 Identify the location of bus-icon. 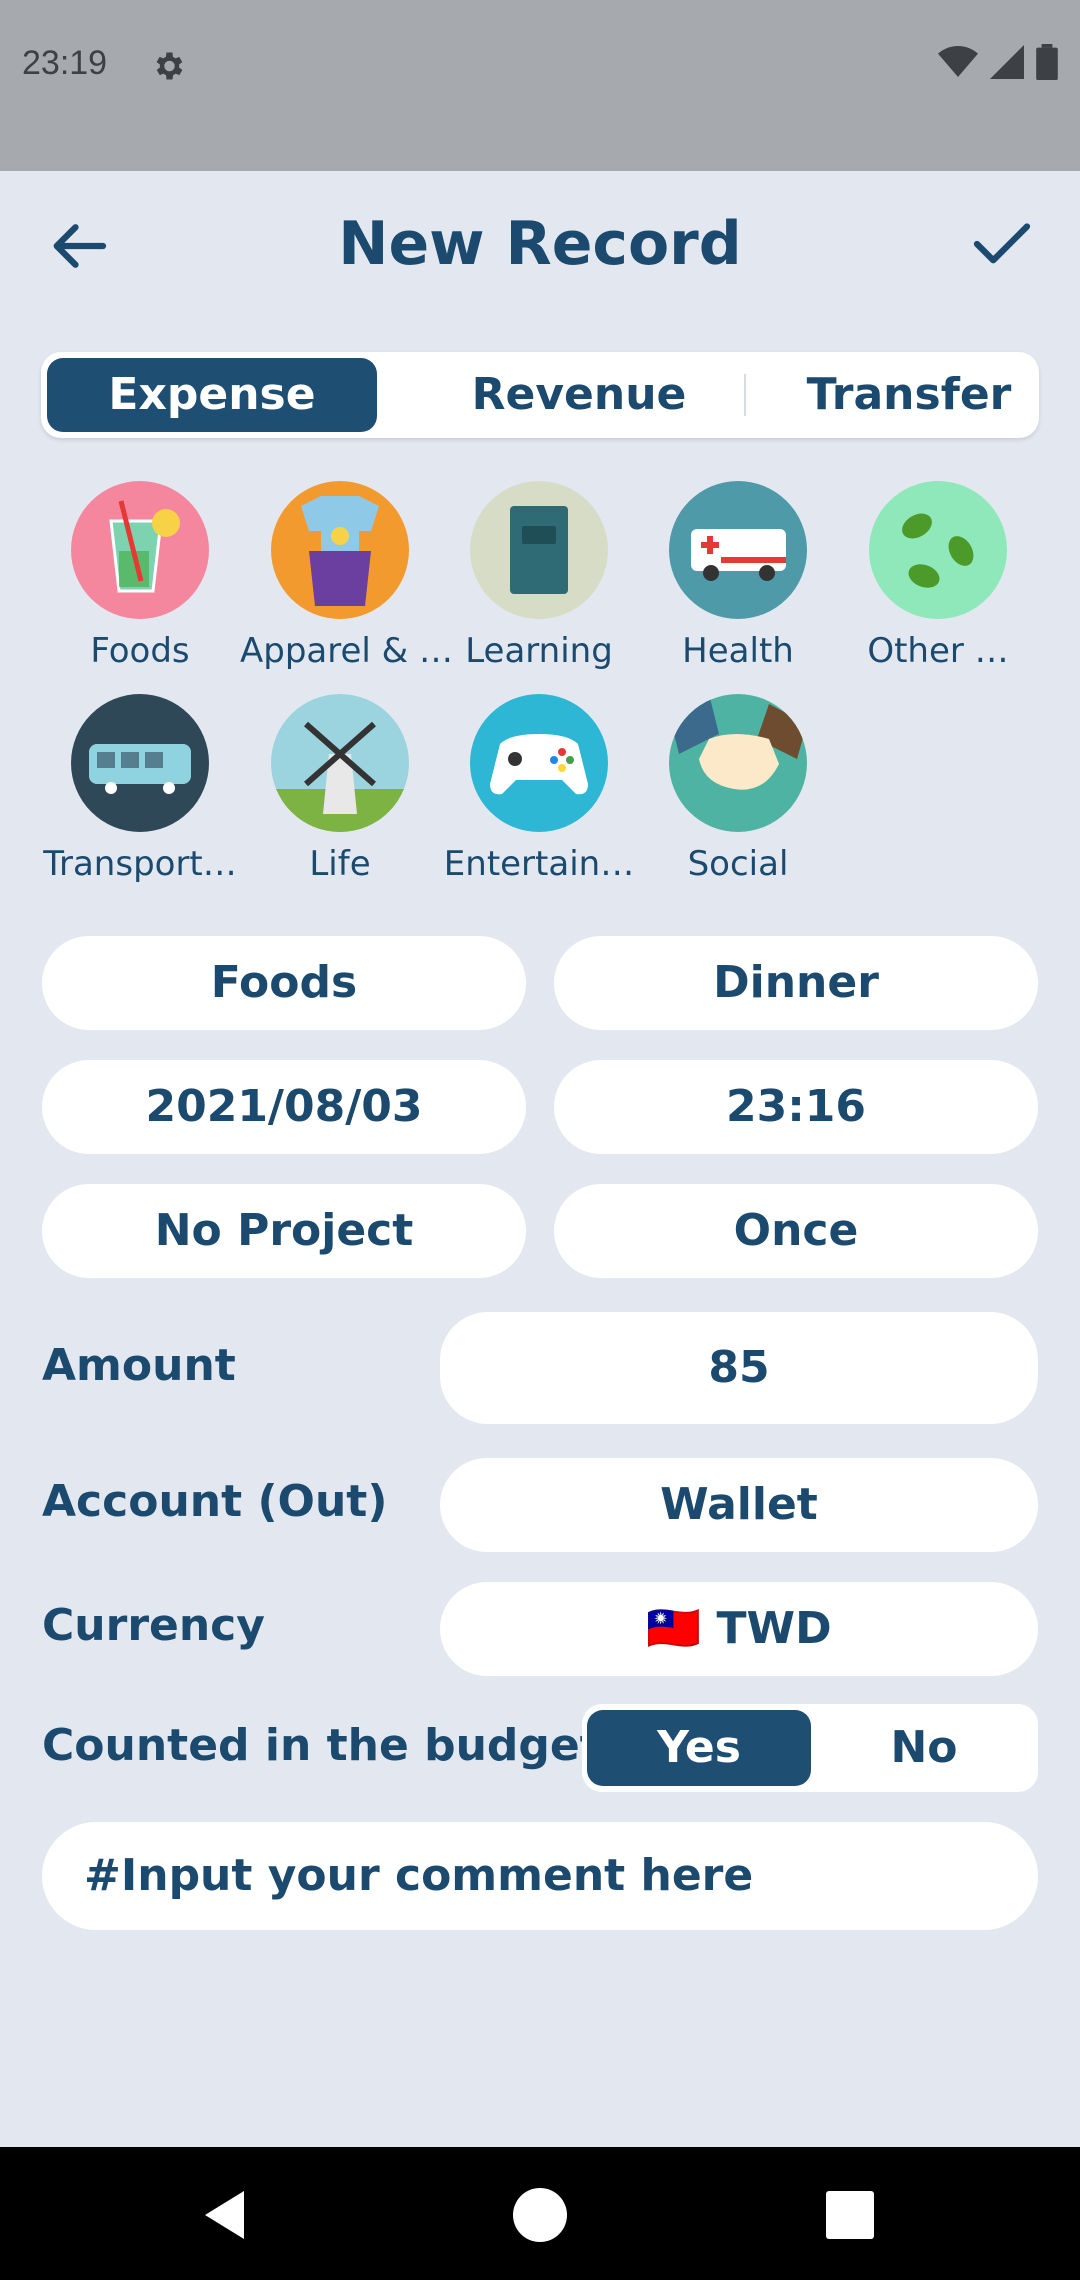
(140, 763).